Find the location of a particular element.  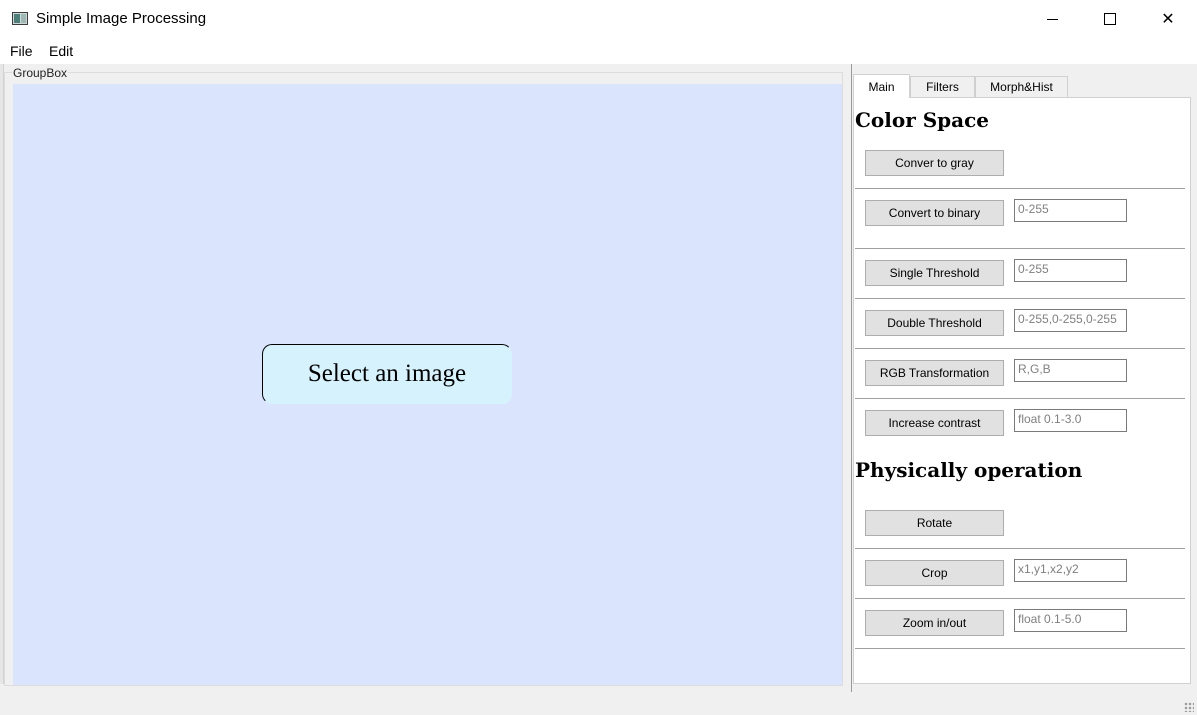

physical-operation-heading: Physically operation is located at coordinates (969, 470).